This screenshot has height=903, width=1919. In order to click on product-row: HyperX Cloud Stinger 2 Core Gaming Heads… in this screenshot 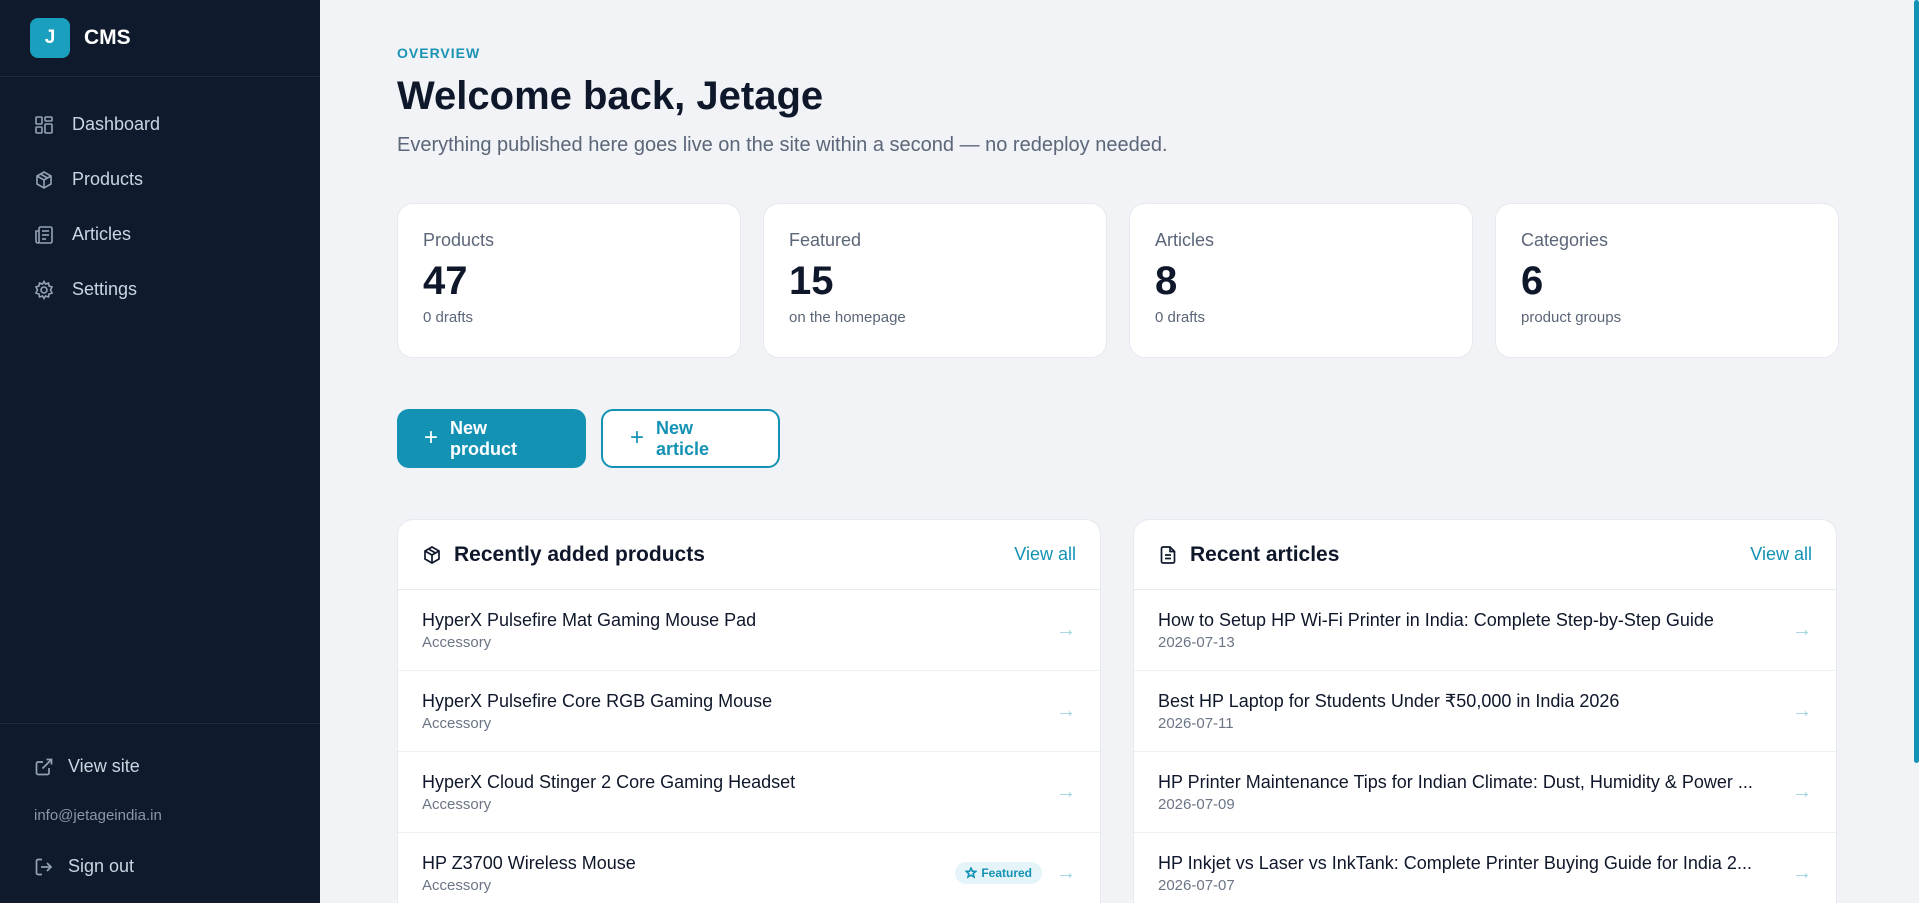, I will do `click(749, 792)`.